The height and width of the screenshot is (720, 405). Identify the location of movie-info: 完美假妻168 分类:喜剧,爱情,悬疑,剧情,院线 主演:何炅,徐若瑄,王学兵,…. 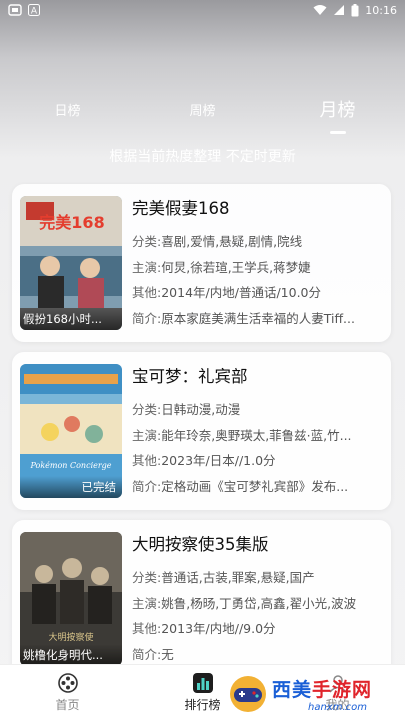
(258, 264).